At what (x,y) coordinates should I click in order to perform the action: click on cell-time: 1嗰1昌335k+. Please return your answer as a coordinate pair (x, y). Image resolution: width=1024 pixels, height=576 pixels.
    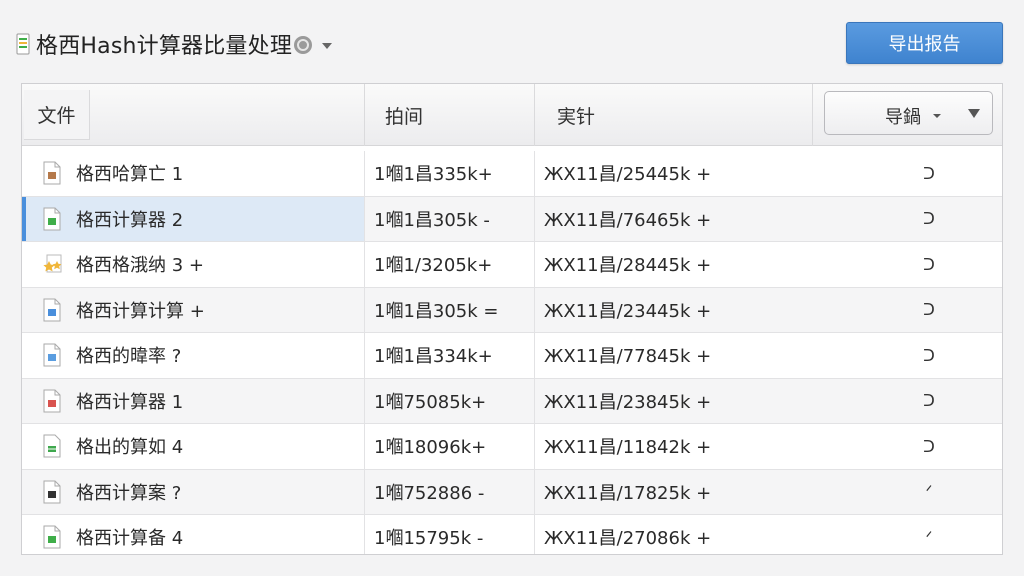
    Looking at the image, I should click on (450, 173).